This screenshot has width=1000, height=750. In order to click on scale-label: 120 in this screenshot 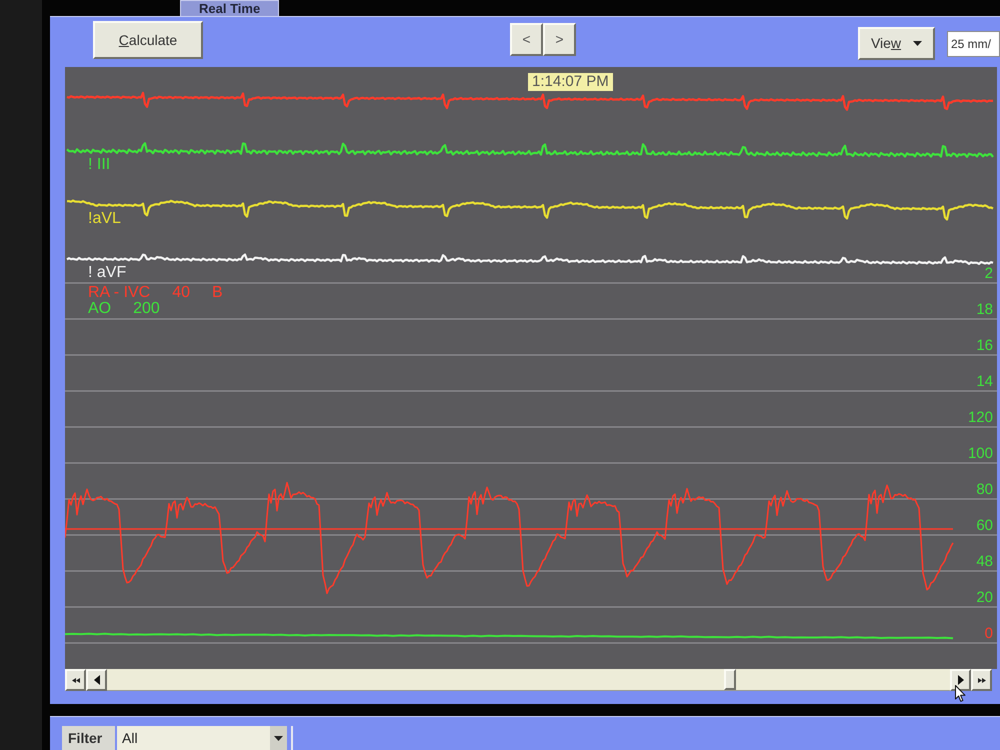, I will do `click(980, 418)`.